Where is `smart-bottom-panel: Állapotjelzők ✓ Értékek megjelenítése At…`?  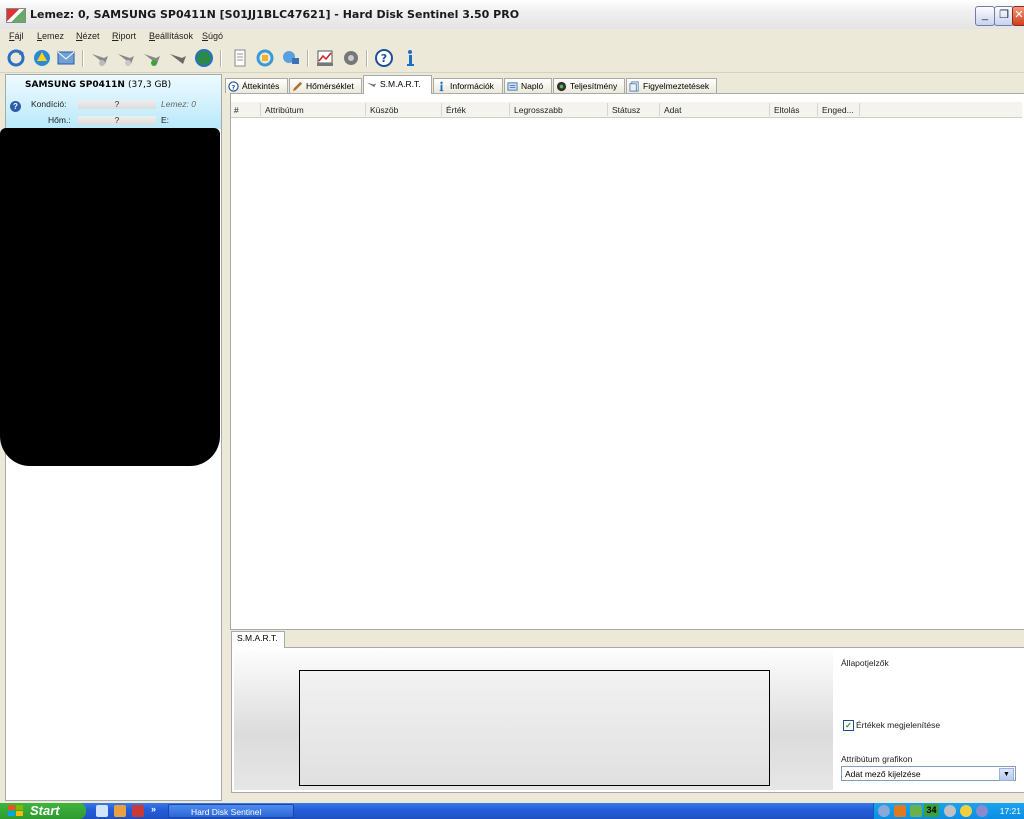 smart-bottom-panel: Állapotjelzők ✓ Értékek megjelenítése At… is located at coordinates (627, 720).